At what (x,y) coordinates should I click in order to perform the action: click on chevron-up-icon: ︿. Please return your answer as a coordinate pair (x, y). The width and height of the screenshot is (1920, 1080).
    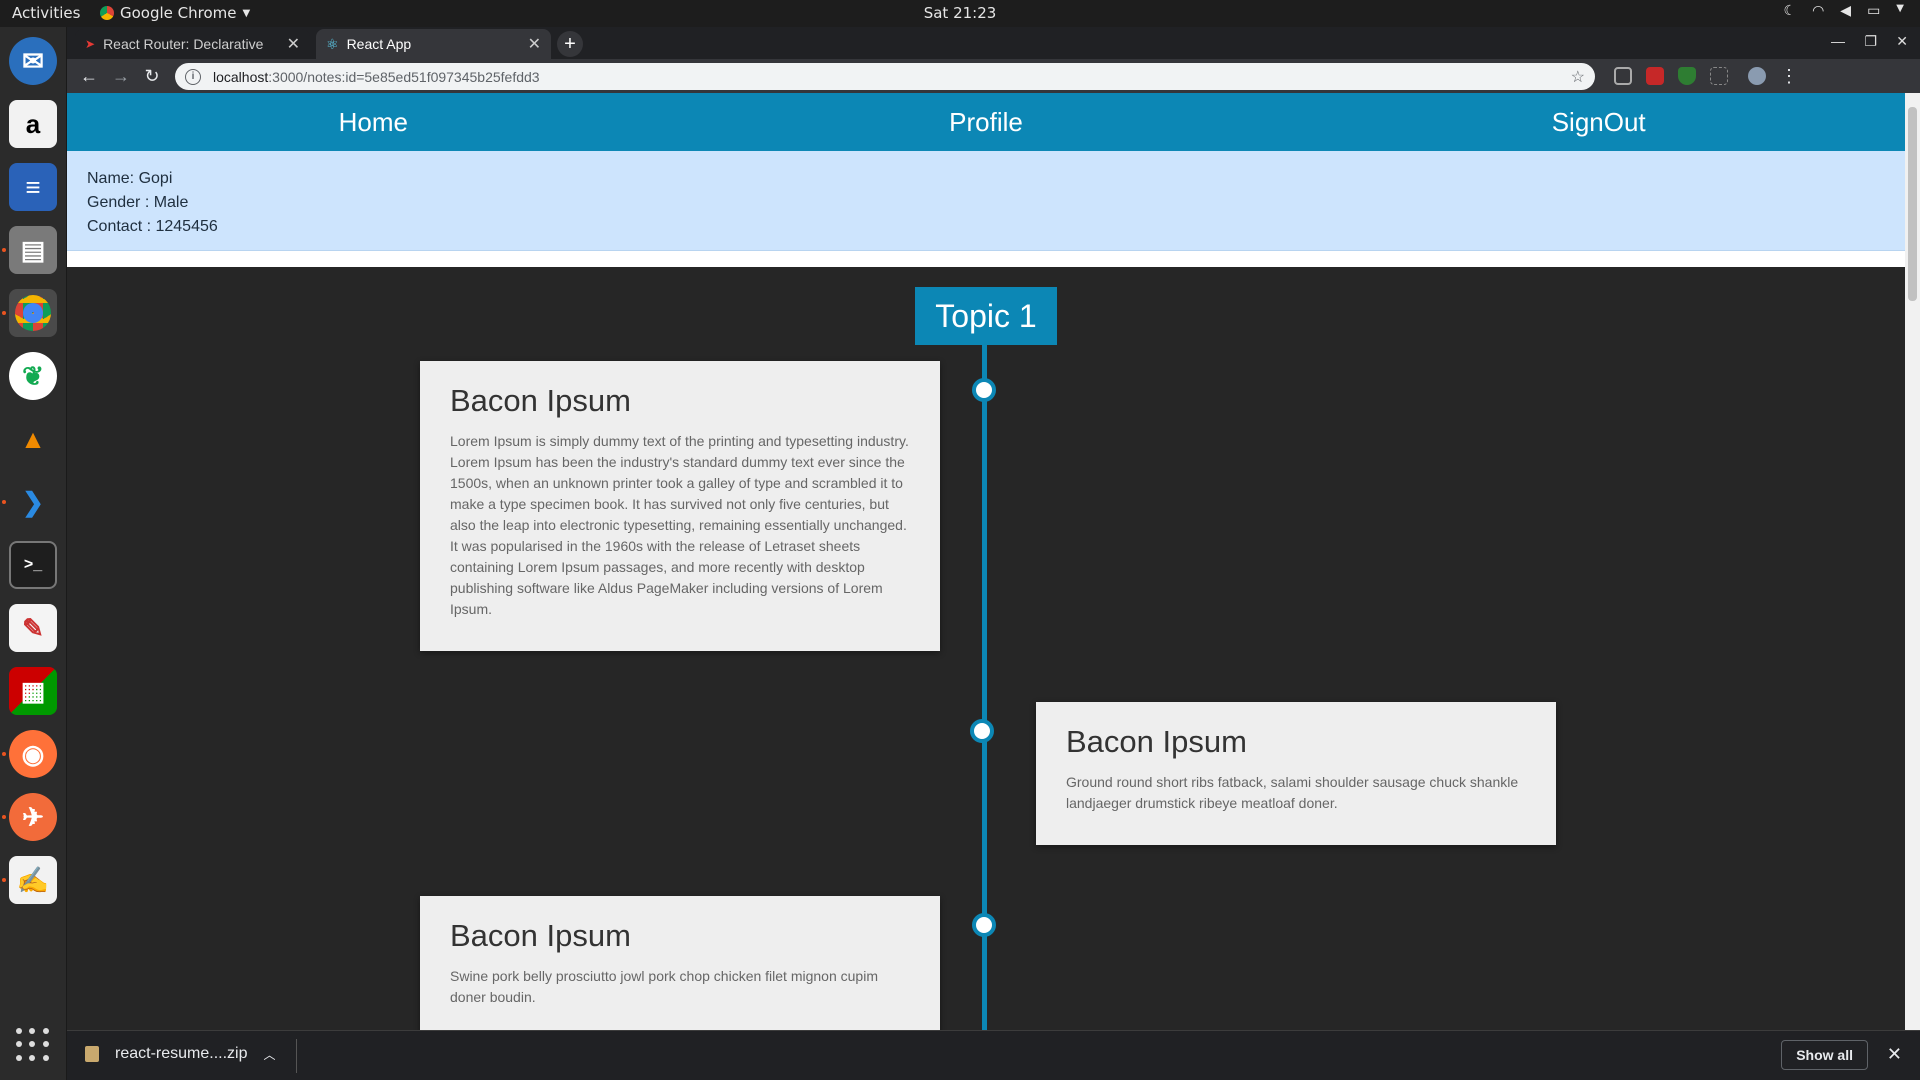
    Looking at the image, I should click on (269, 1054).